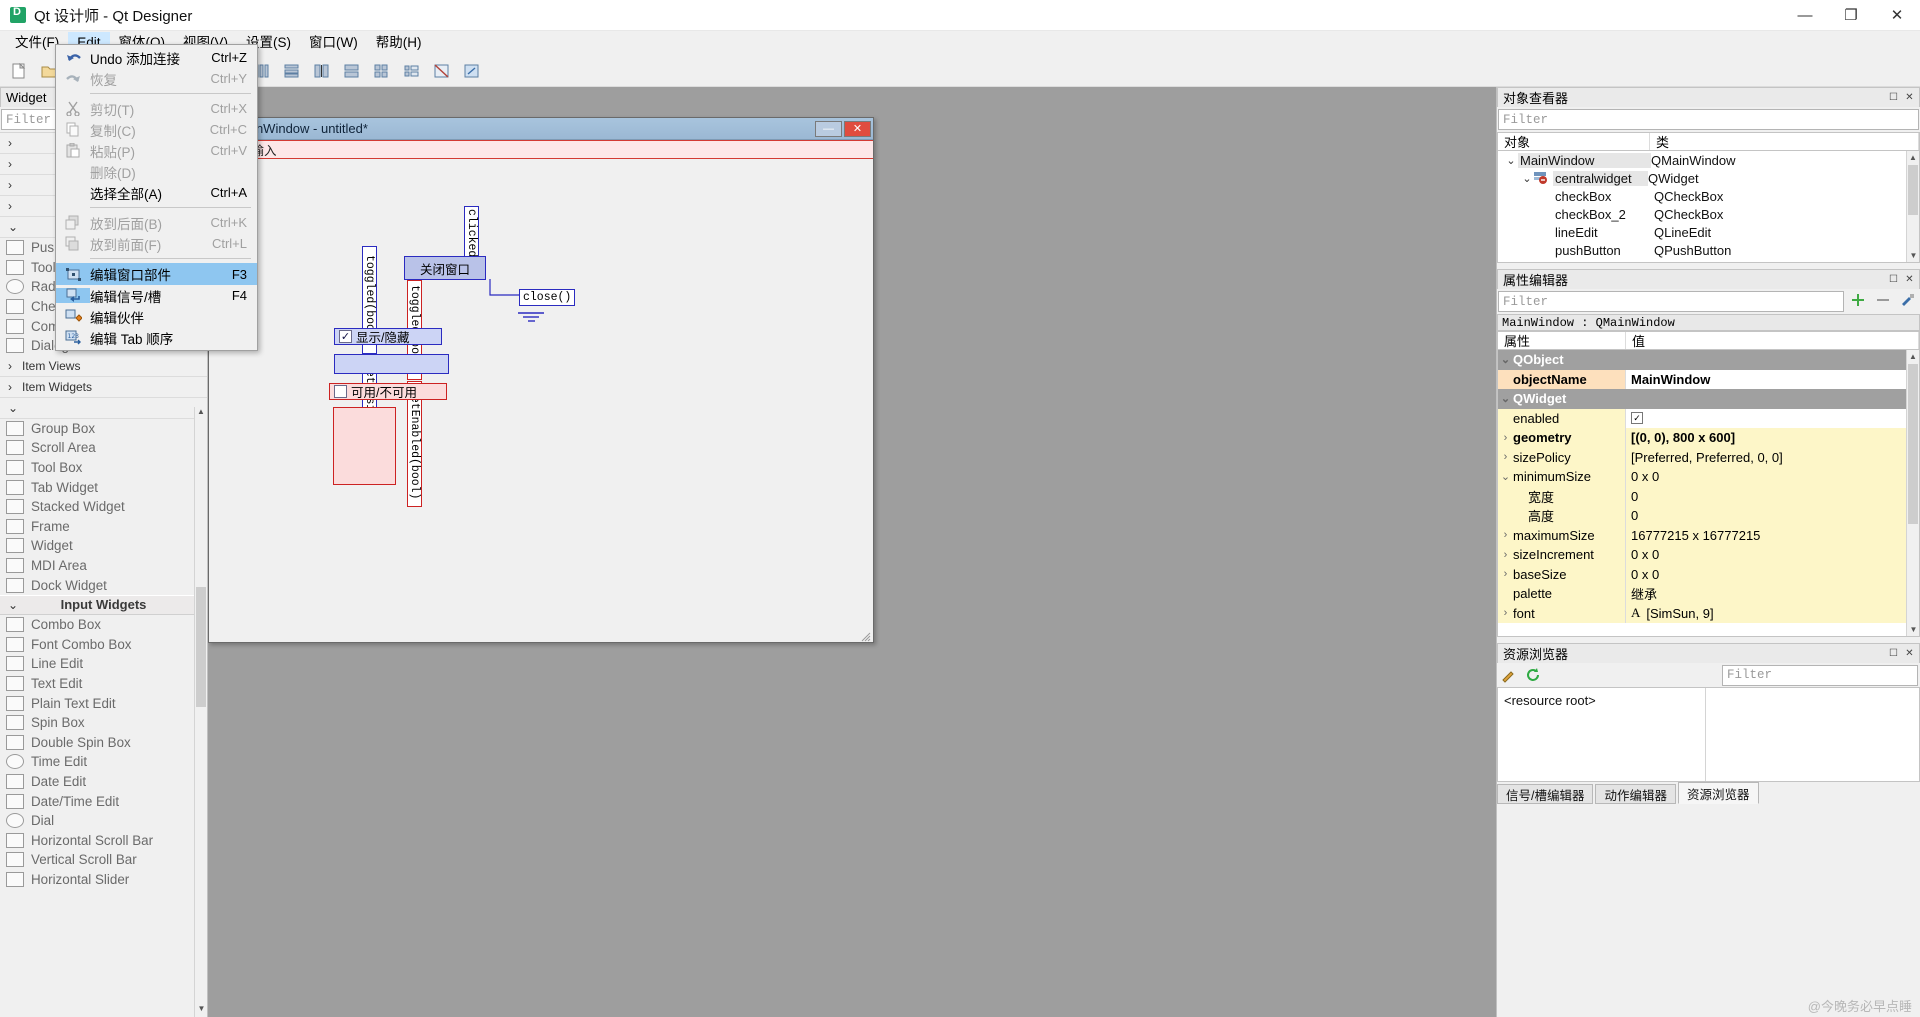  I want to click on add-property-icon, so click(1858, 301).